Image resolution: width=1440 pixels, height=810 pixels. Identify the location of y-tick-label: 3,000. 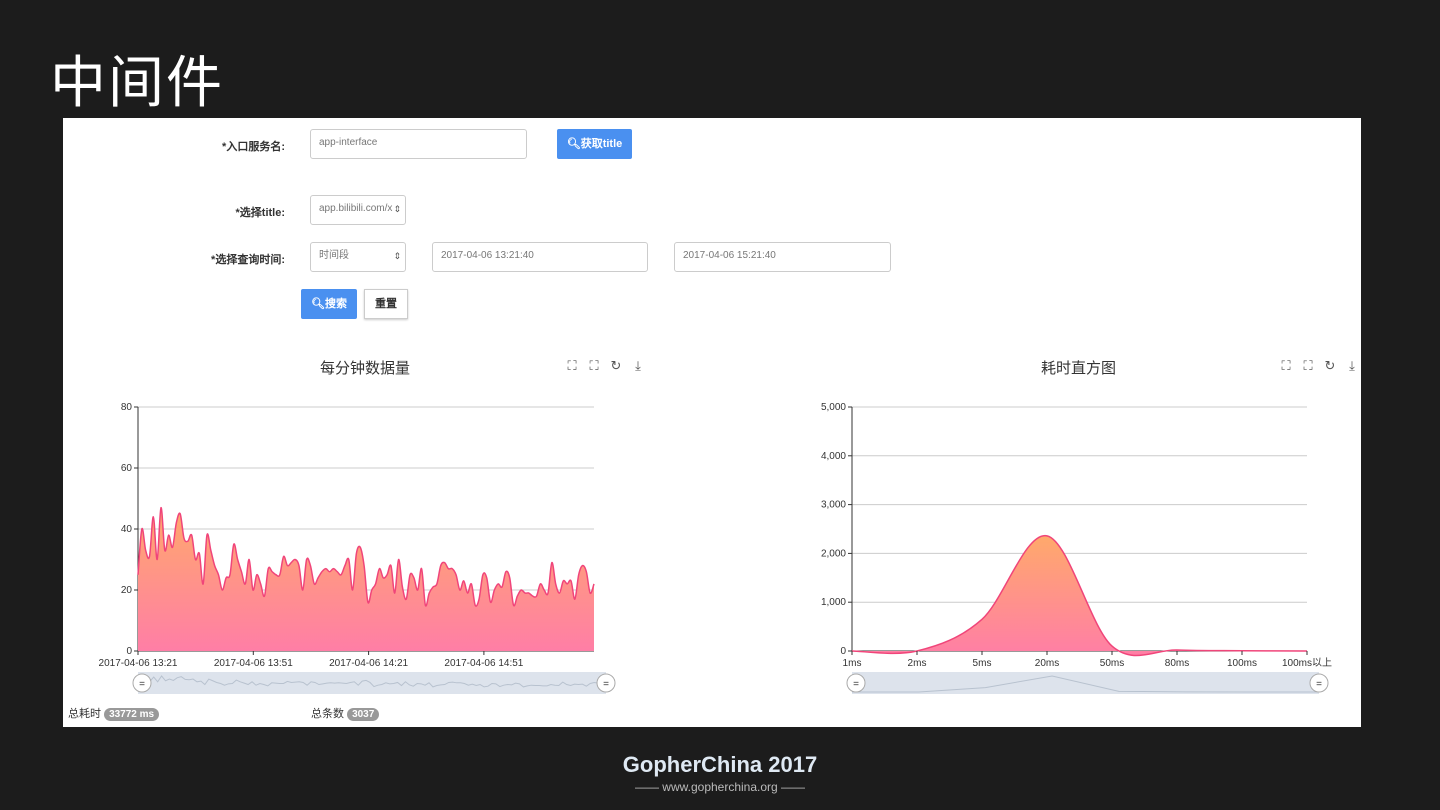
(833, 505).